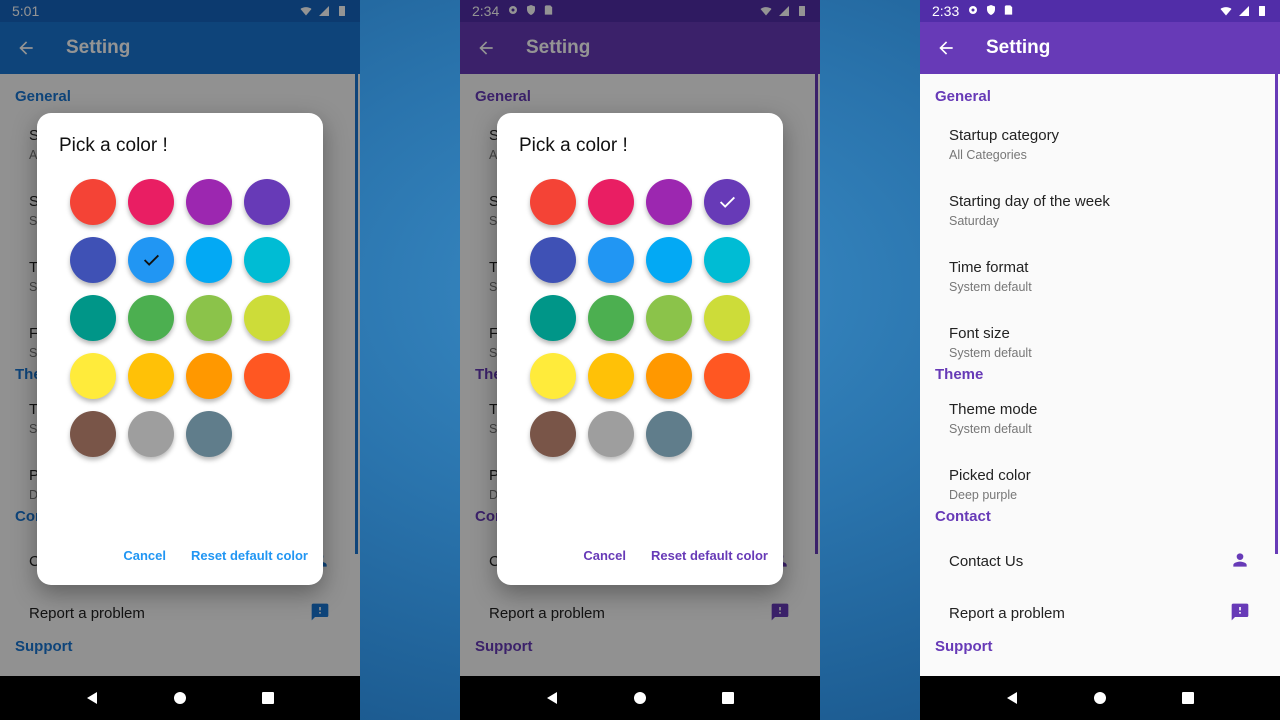 The width and height of the screenshot is (1280, 720). Describe the element at coordinates (1100, 151) in the screenshot. I see `setting-startup-category: Startup category All Categories` at that location.